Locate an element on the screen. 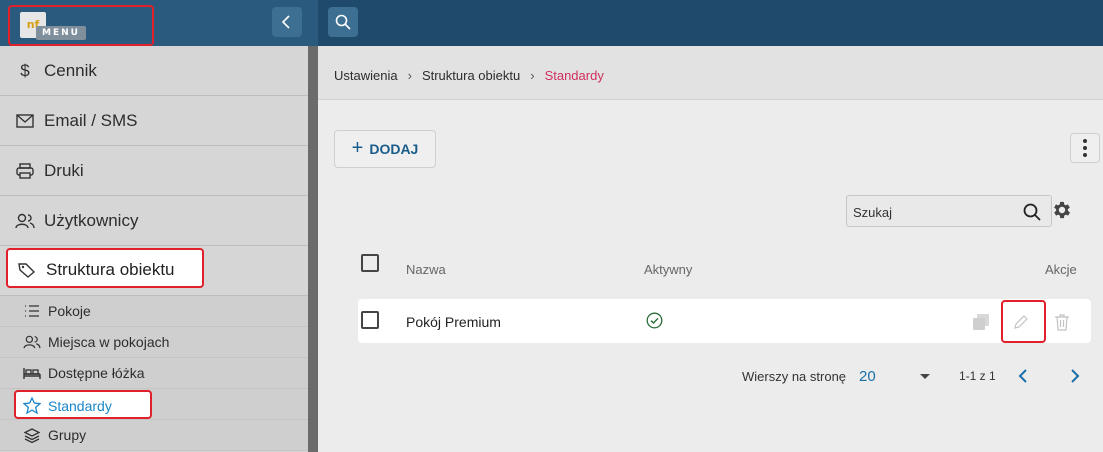  column-header-aktywny: Aktywny is located at coordinates (668, 269).